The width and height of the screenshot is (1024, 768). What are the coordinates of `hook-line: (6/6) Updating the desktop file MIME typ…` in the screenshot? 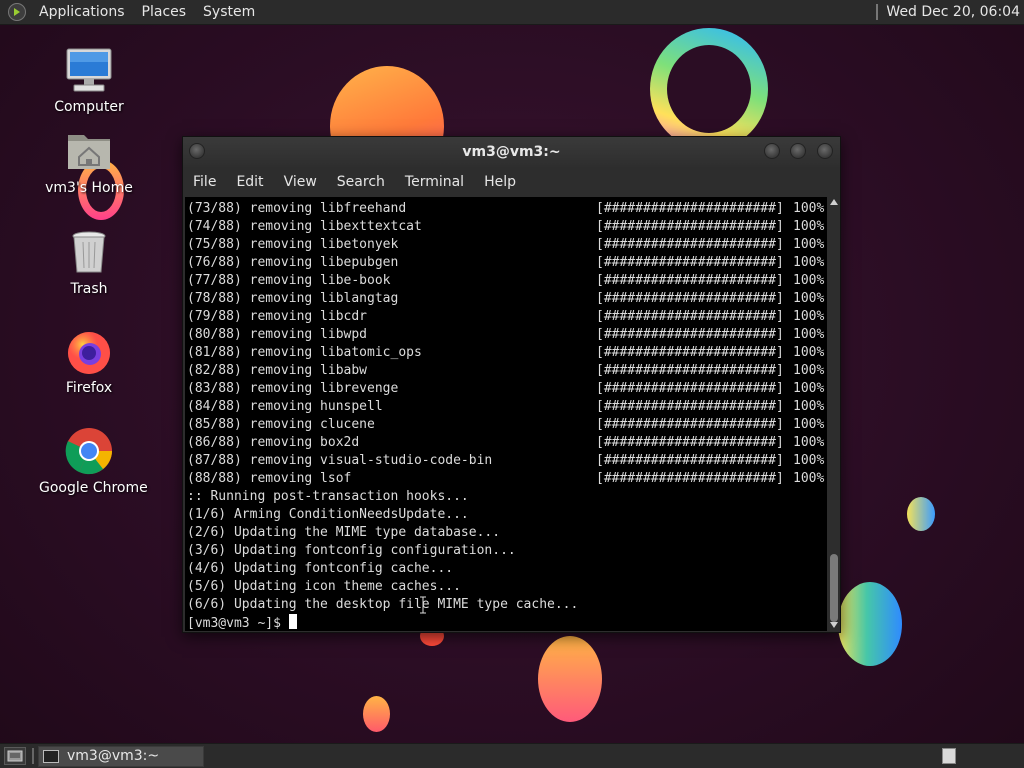 It's located at (383, 604).